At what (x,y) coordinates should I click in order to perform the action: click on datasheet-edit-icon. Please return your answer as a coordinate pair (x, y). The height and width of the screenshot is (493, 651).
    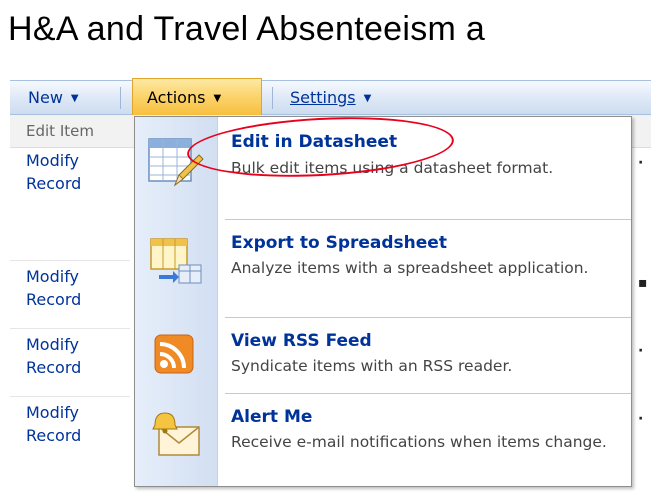
    Looking at the image, I should click on (176, 163).